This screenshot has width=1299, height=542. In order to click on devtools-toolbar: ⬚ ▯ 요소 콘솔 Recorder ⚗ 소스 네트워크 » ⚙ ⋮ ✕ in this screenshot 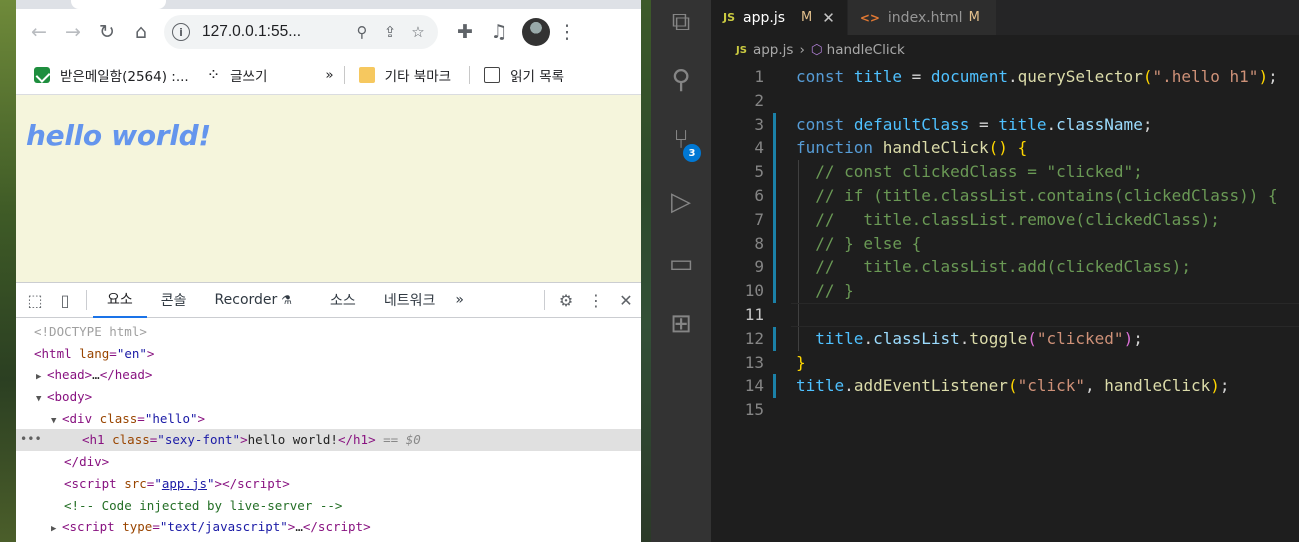, I will do `click(328, 300)`.